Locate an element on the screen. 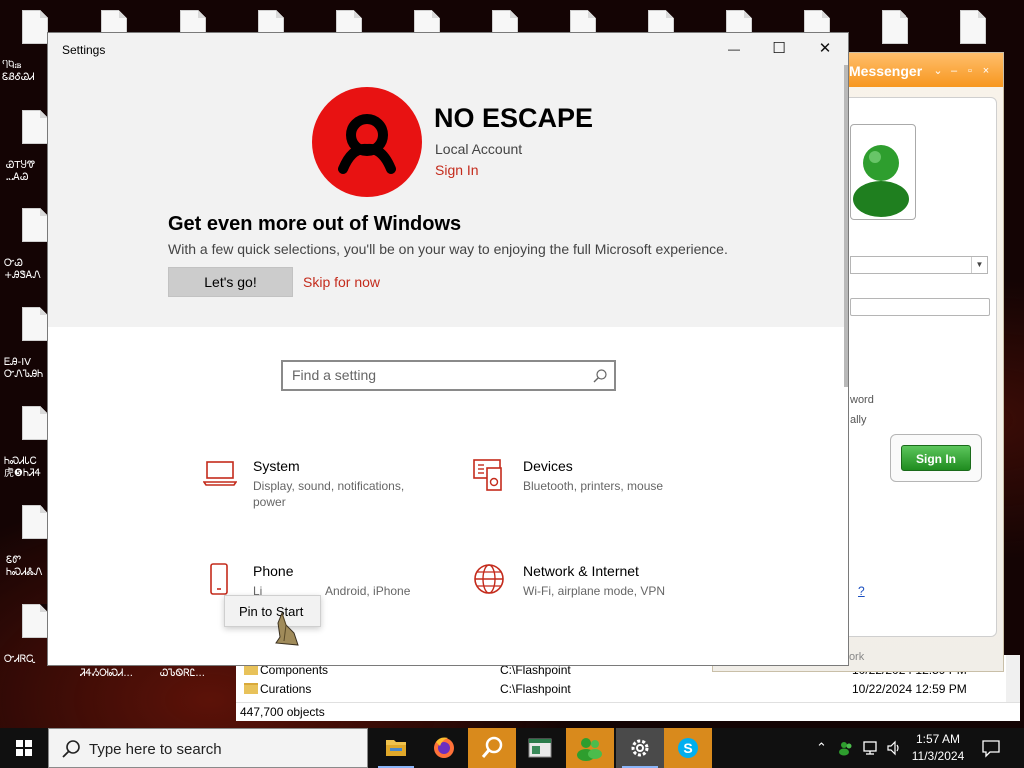 This screenshot has width=1024, height=768. user-icon is located at coordinates (367, 144).